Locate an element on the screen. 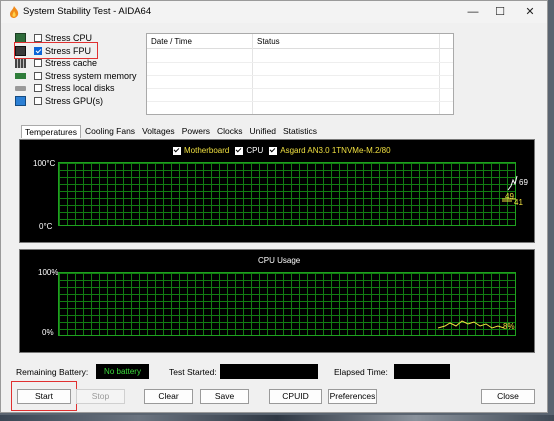 The image size is (554, 421). stress-disks-label: Stress local disks is located at coordinates (80, 88).